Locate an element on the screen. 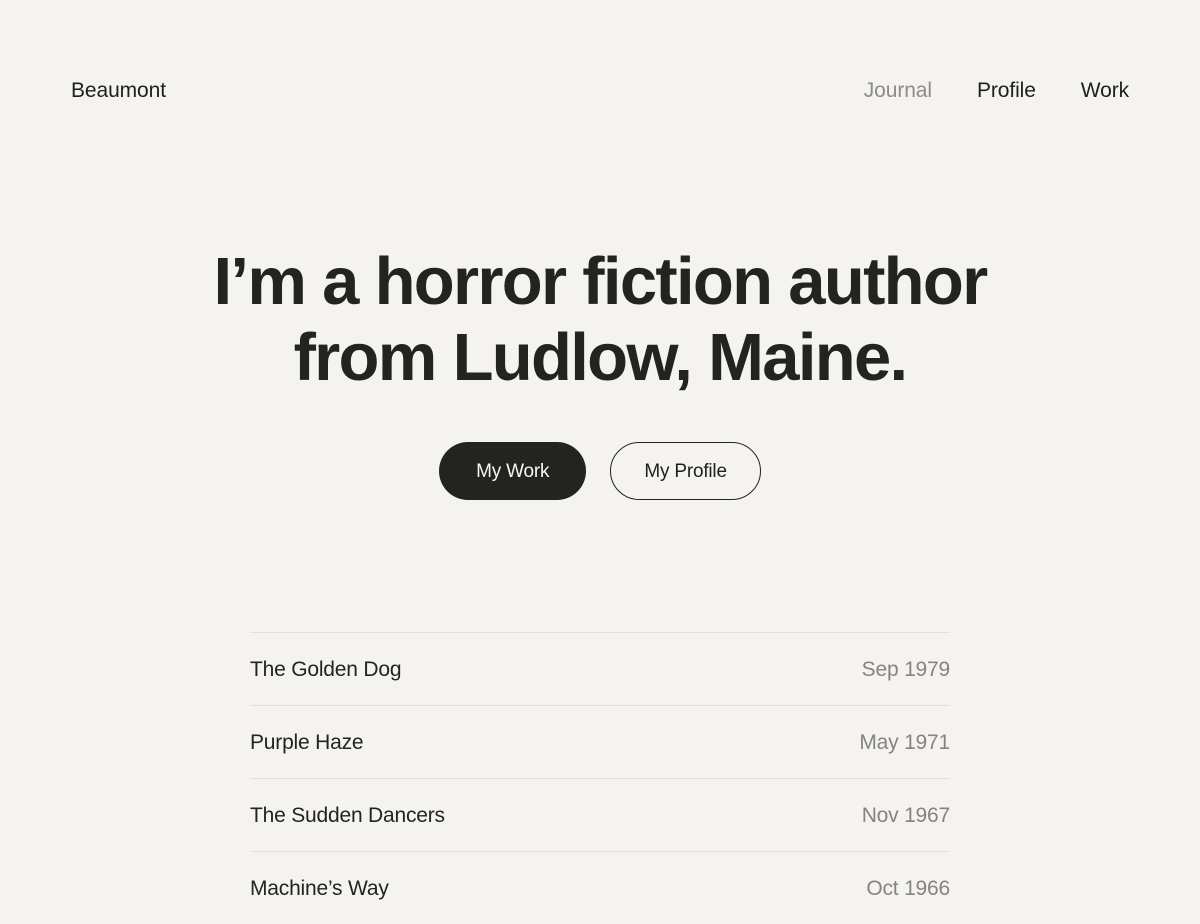 The image size is (1200, 924). work-row: The Sudden Dancers Nov 1967 is located at coordinates (600, 814).